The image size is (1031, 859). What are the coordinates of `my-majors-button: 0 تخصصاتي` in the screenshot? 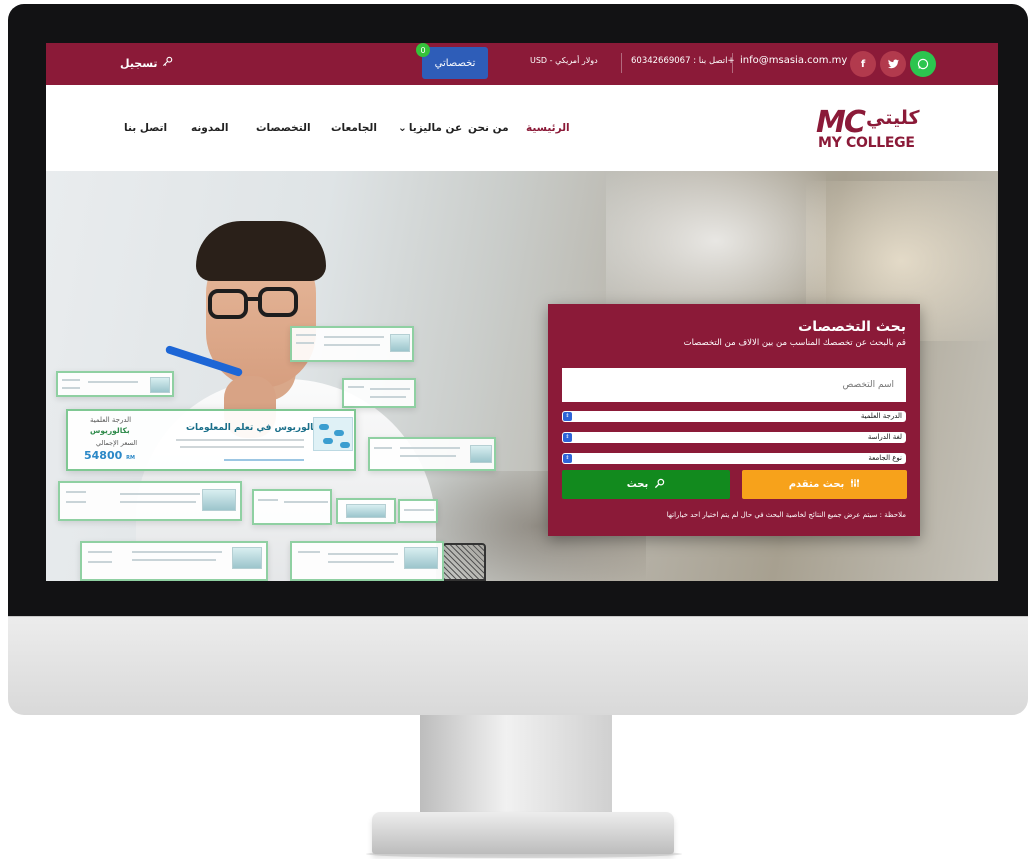 It's located at (452, 61).